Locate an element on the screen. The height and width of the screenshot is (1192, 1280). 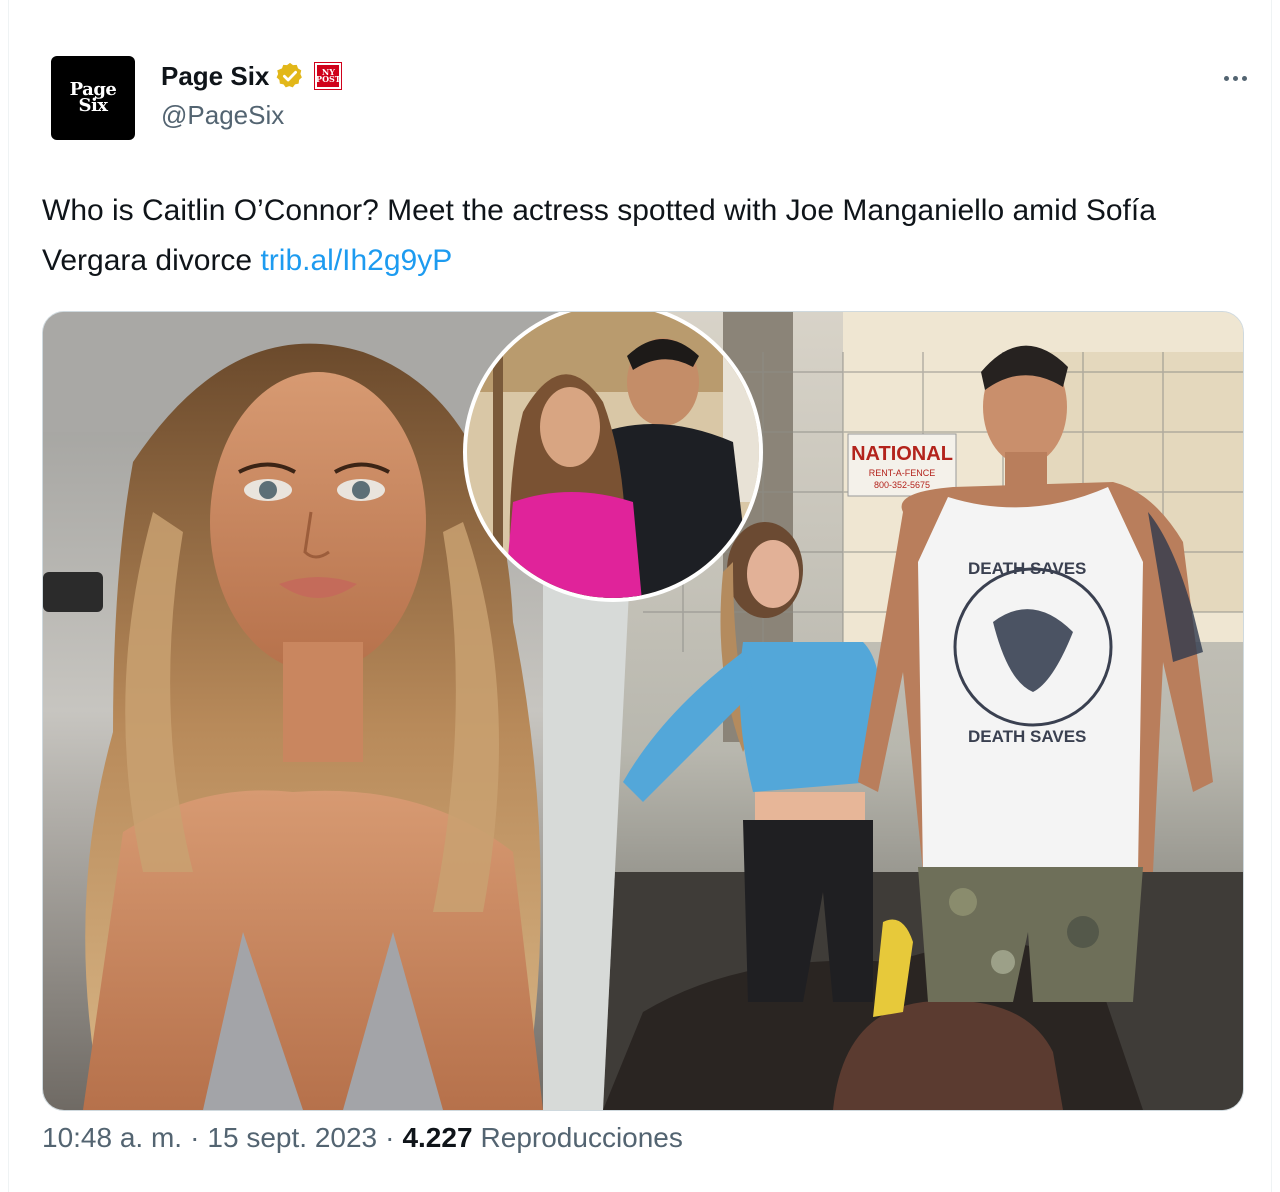
avatar: Page Six is located at coordinates (93, 98).